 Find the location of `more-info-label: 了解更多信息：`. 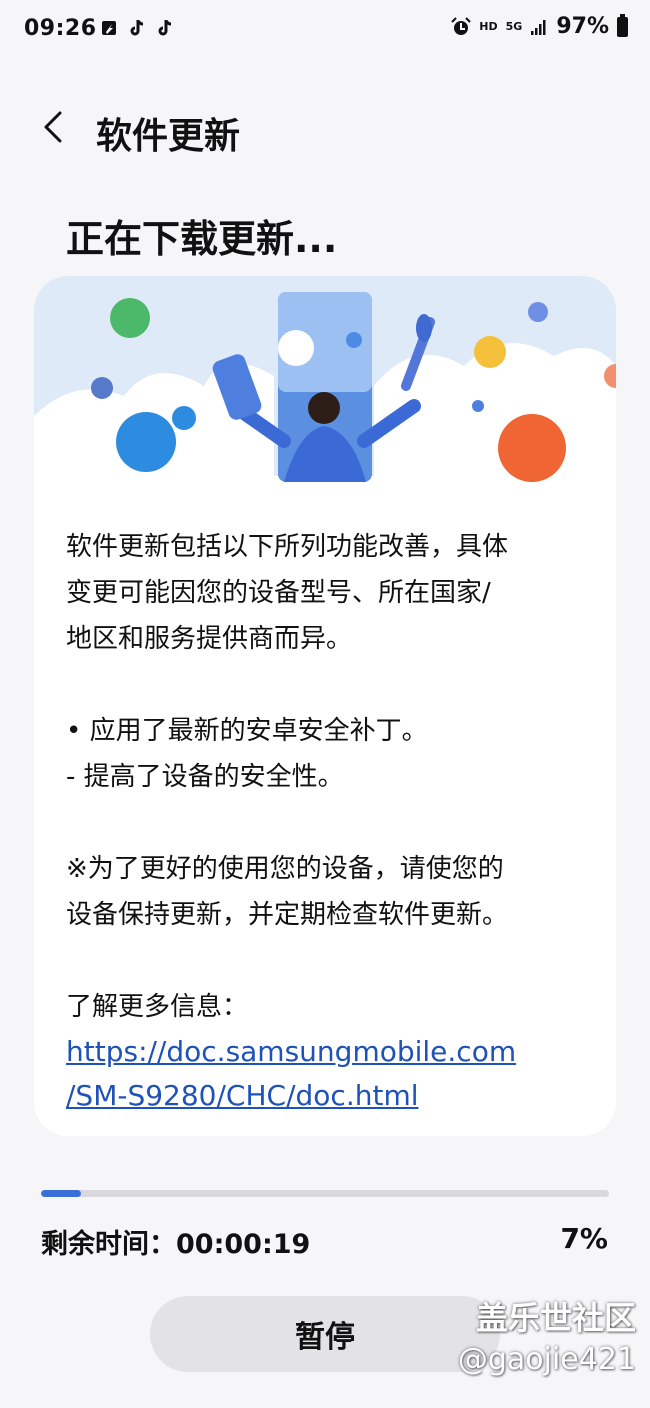

more-info-label: 了解更多信息： is located at coordinates (157, 1007).